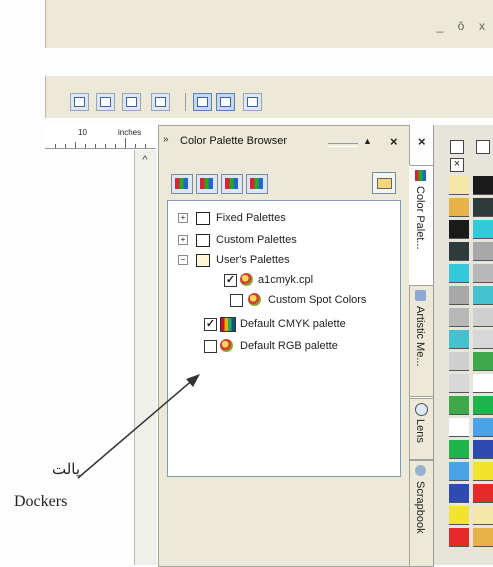 This screenshot has width=493, height=567. What do you see at coordinates (66, 469) in the screenshot?
I see `annotation-farsi: پالت` at bounding box center [66, 469].